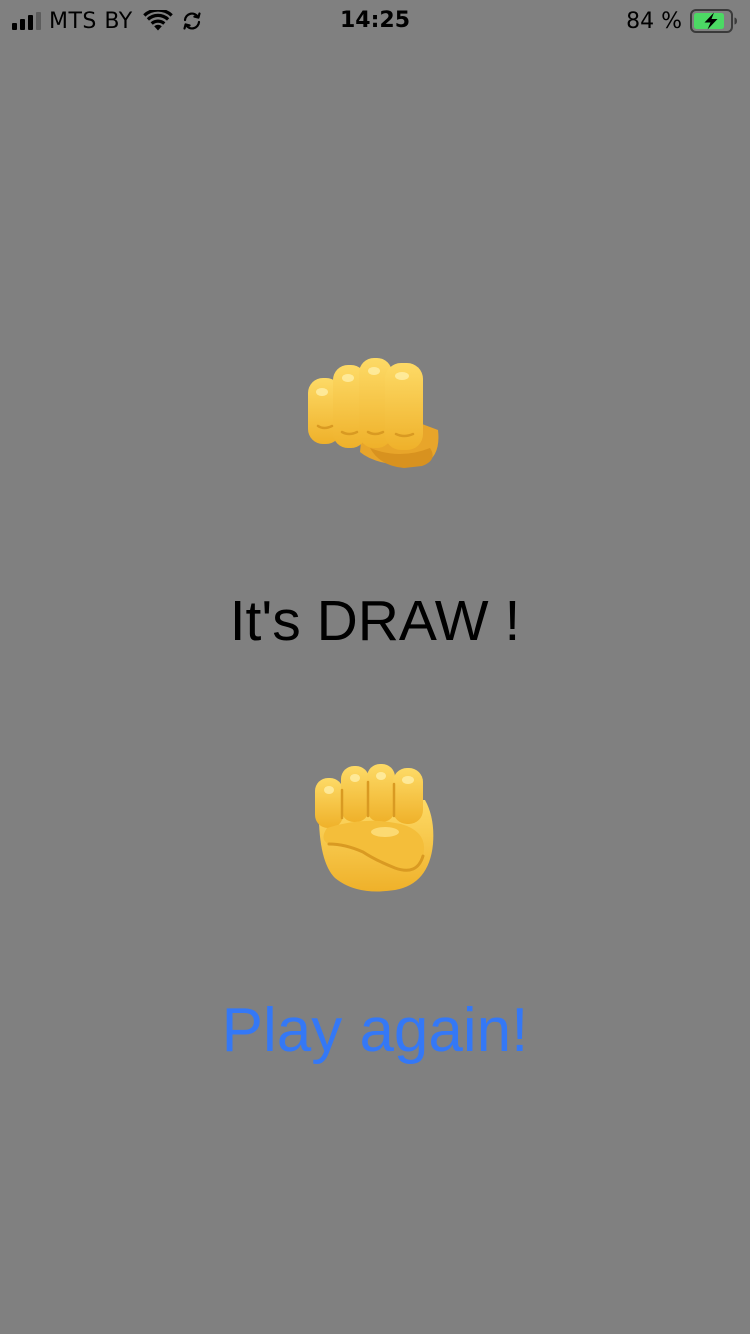 This screenshot has width=750, height=1334. I want to click on play-again-button: Play again!, so click(375, 1031).